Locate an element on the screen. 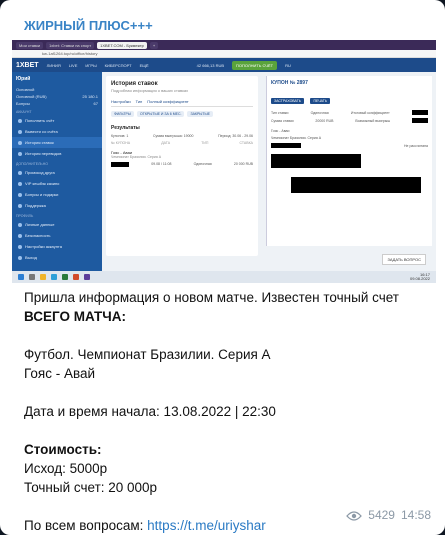  sidebar-item-promo: Промокод друга is located at coordinates (57, 172).